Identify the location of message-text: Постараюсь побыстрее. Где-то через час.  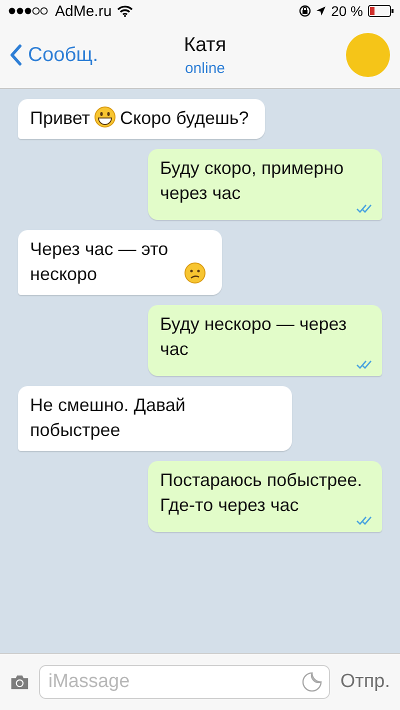
(262, 493).